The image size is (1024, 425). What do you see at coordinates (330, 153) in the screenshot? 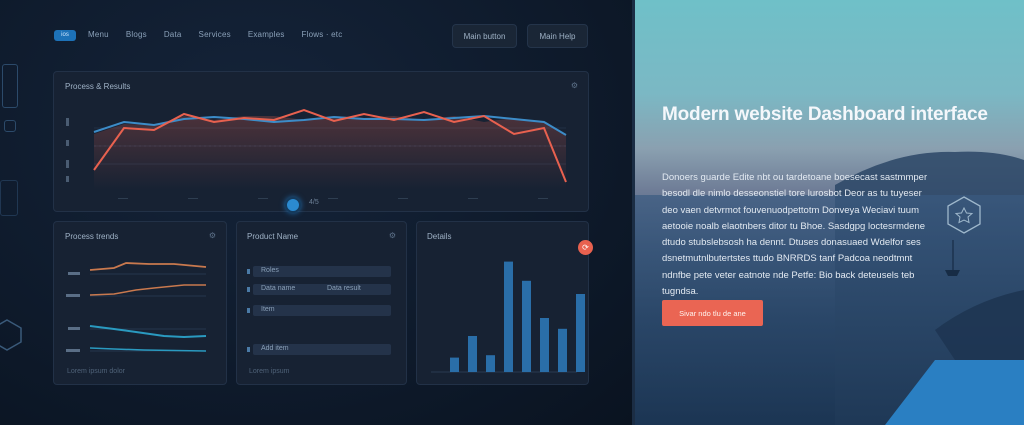
I see `line-area-fill` at bounding box center [330, 153].